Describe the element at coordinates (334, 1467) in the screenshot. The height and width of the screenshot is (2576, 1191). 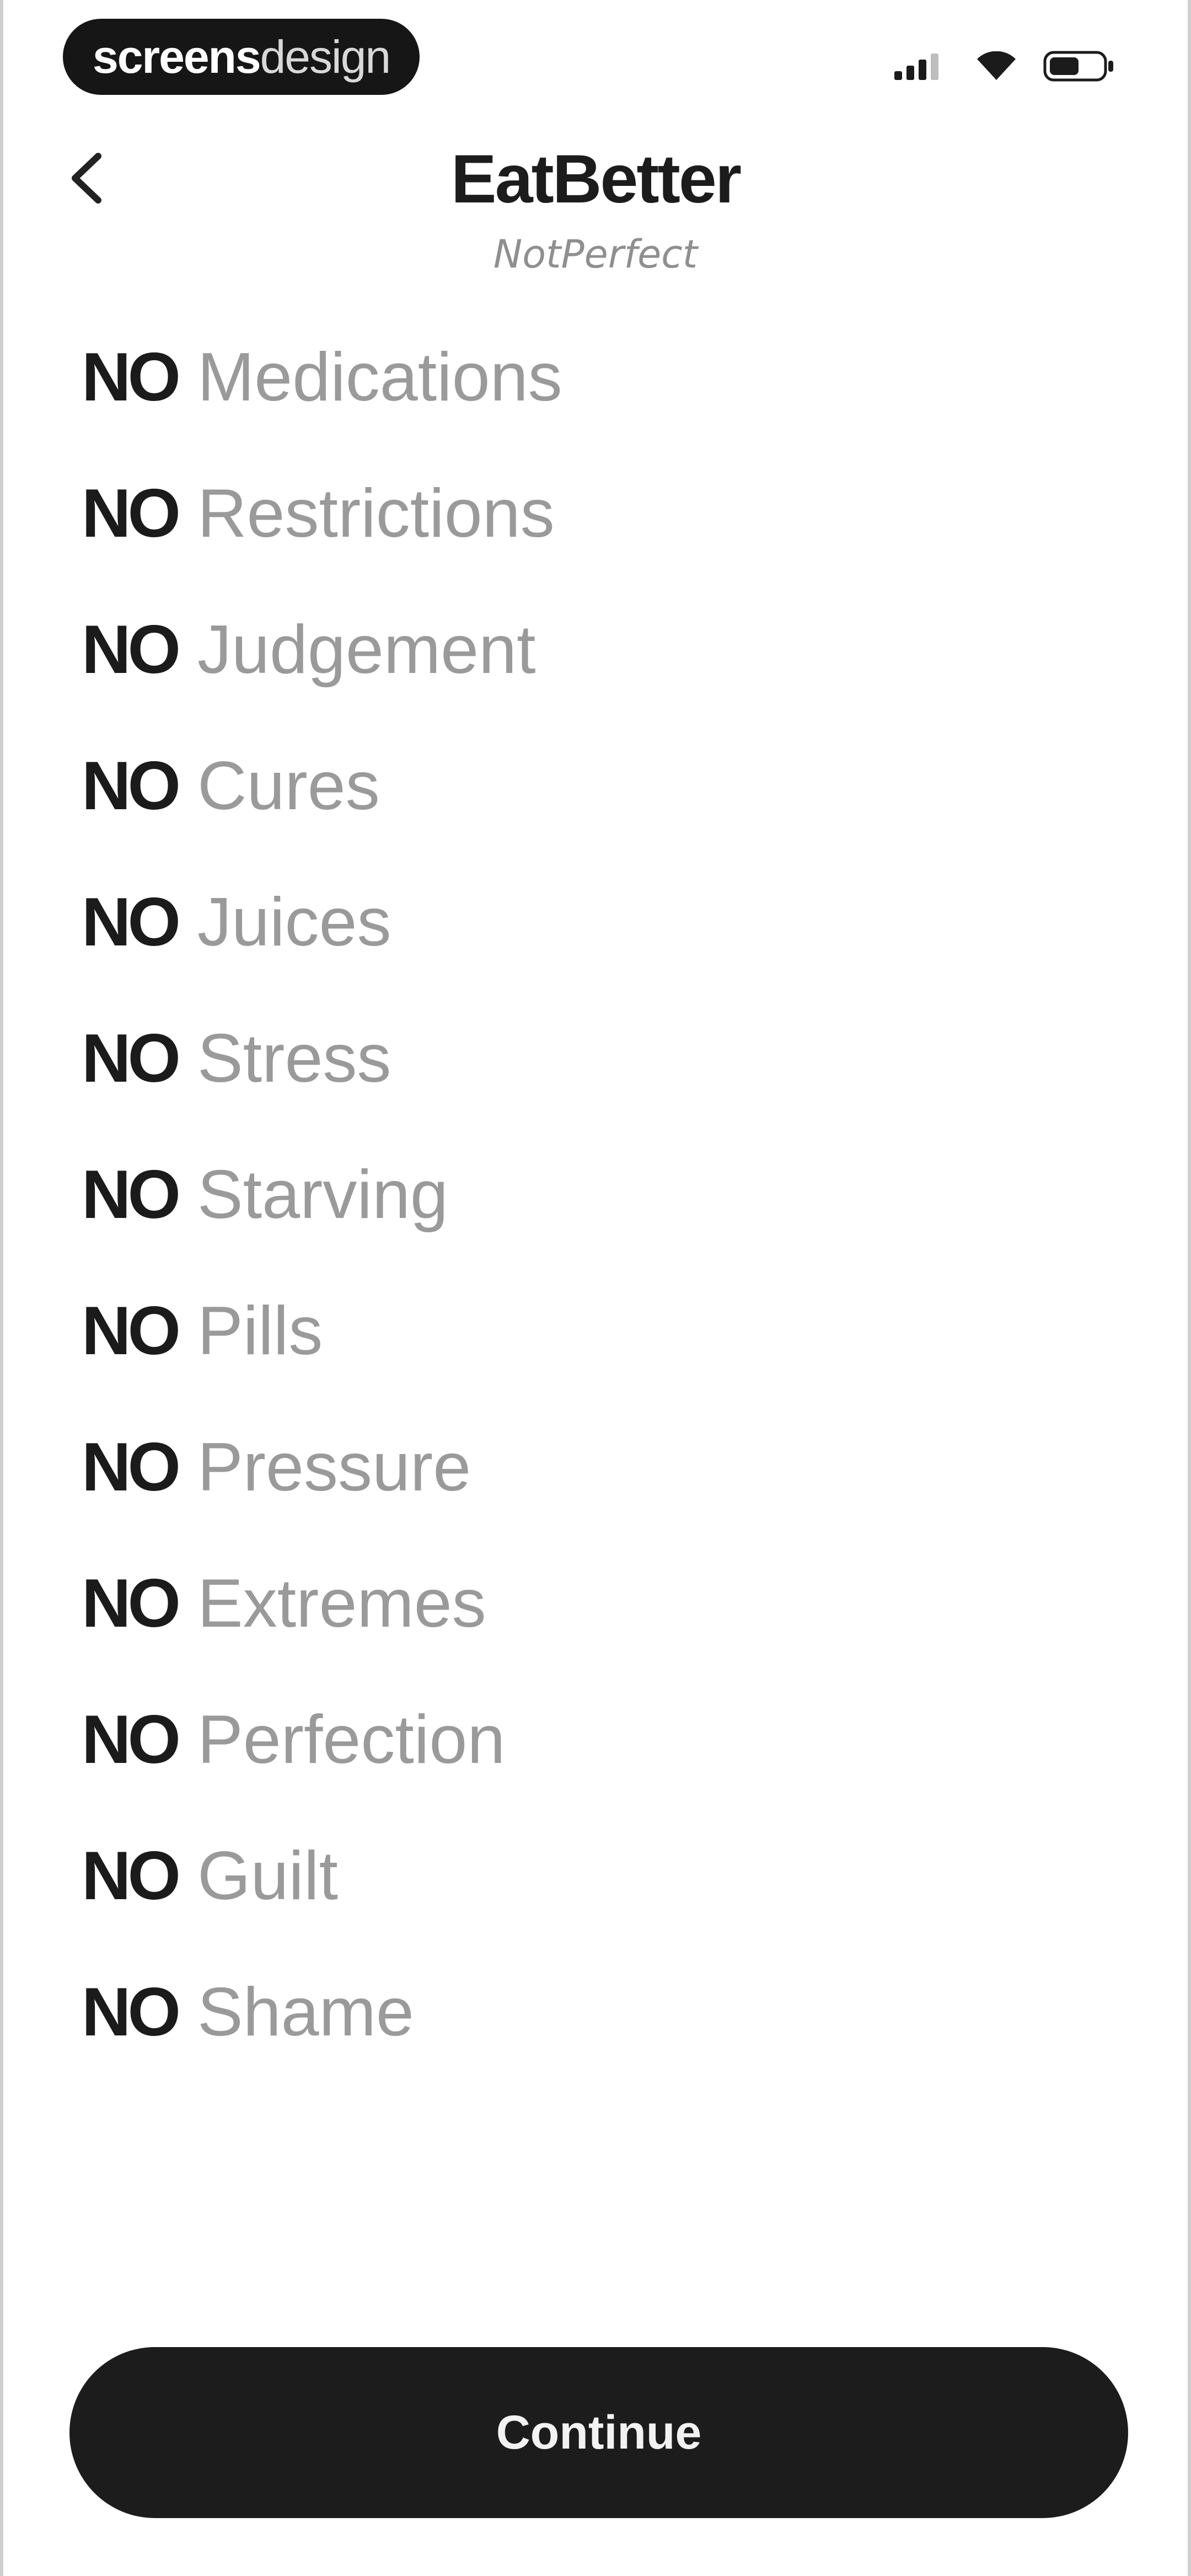
I see `list-item-label: Pressure` at that location.